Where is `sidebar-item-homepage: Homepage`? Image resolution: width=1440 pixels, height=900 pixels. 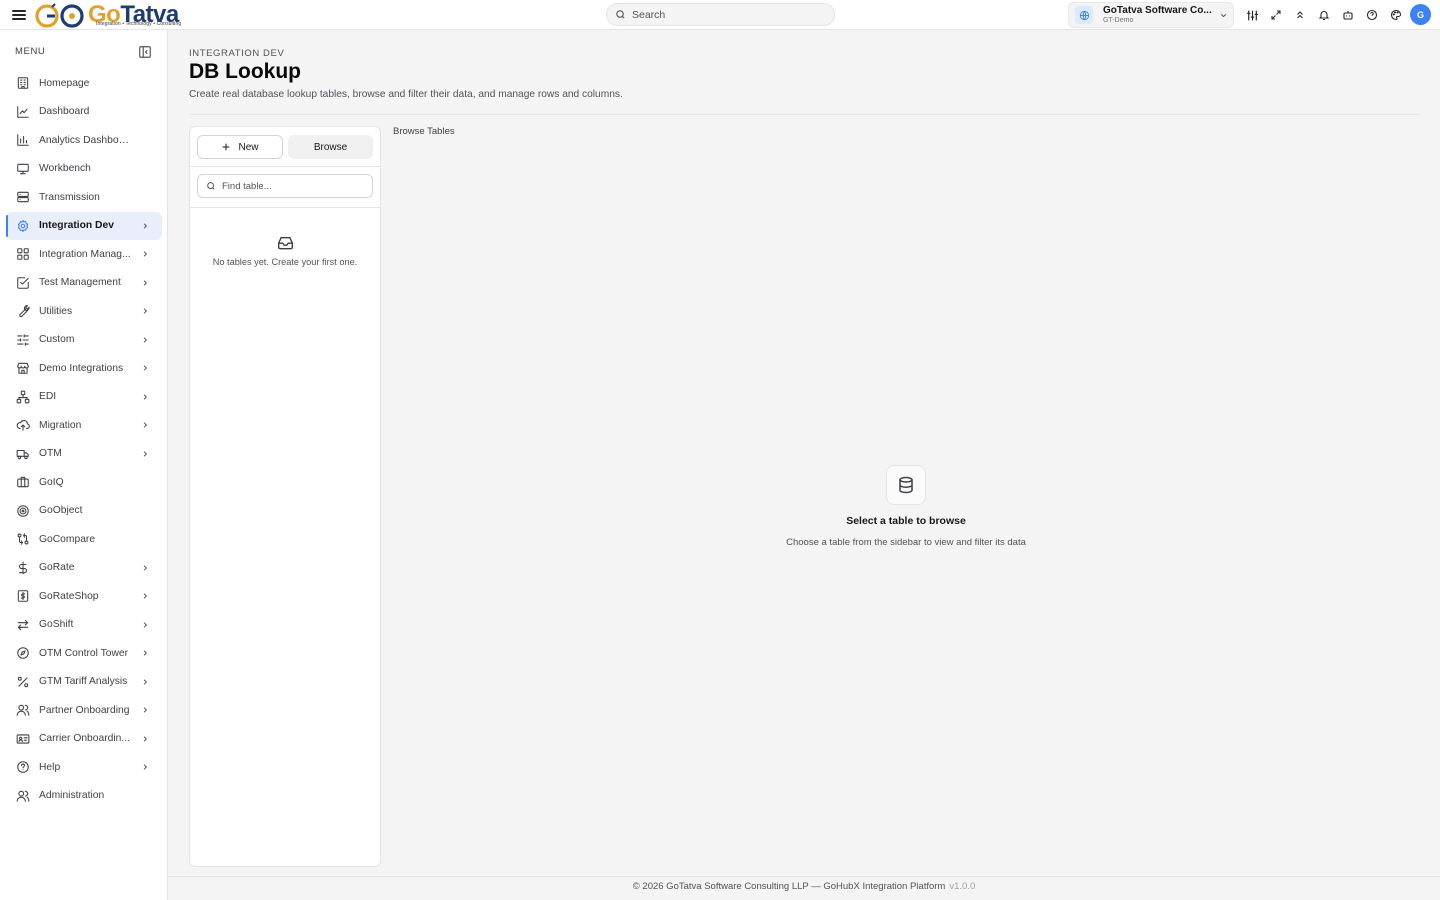 sidebar-item-homepage: Homepage is located at coordinates (84, 83).